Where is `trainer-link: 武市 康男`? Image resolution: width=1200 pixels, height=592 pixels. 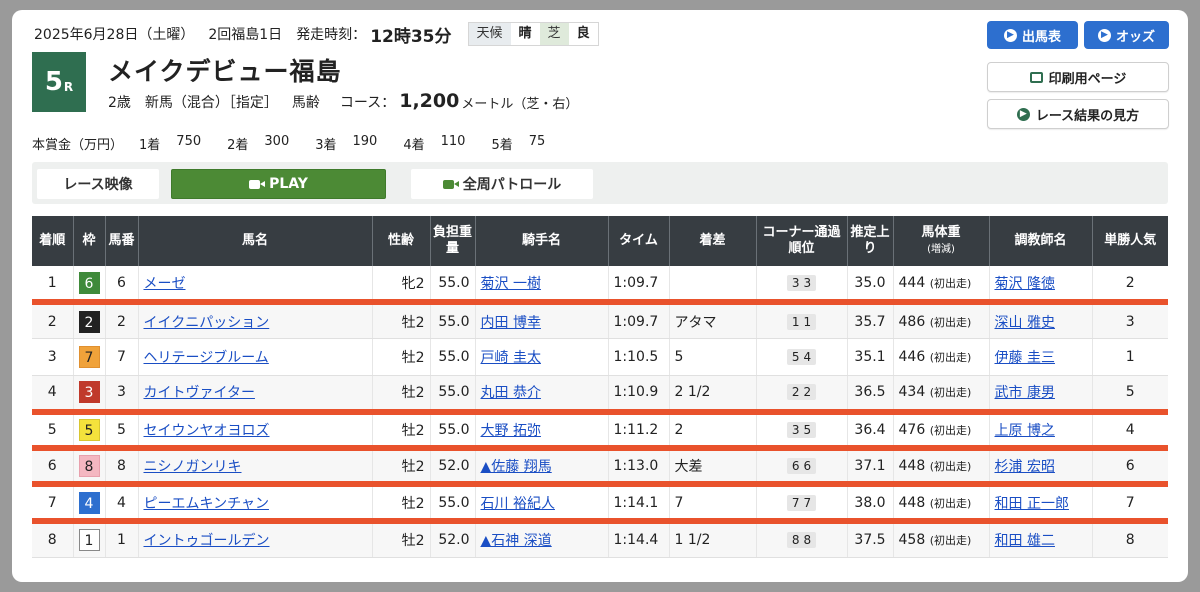 trainer-link: 武市 康男 is located at coordinates (1025, 393).